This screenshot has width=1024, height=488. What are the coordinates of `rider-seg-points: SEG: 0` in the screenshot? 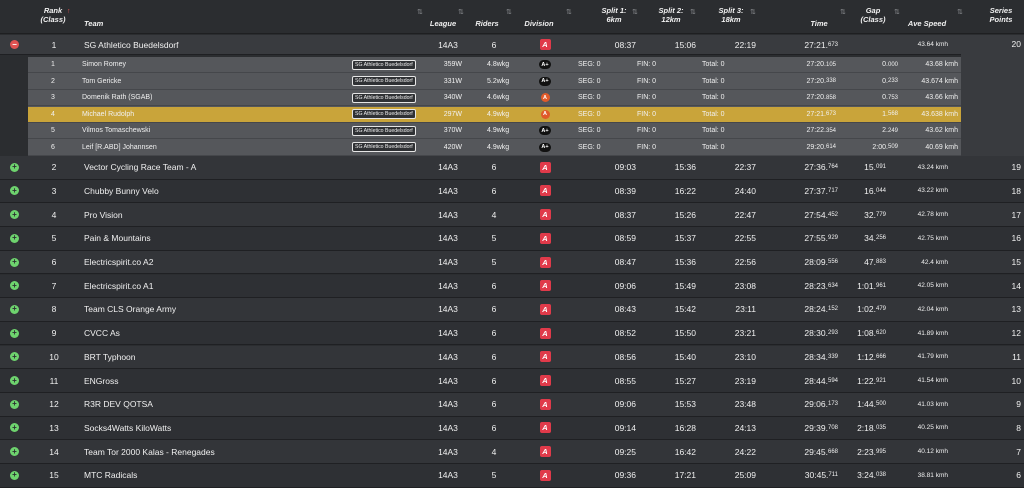 It's located at (589, 81).